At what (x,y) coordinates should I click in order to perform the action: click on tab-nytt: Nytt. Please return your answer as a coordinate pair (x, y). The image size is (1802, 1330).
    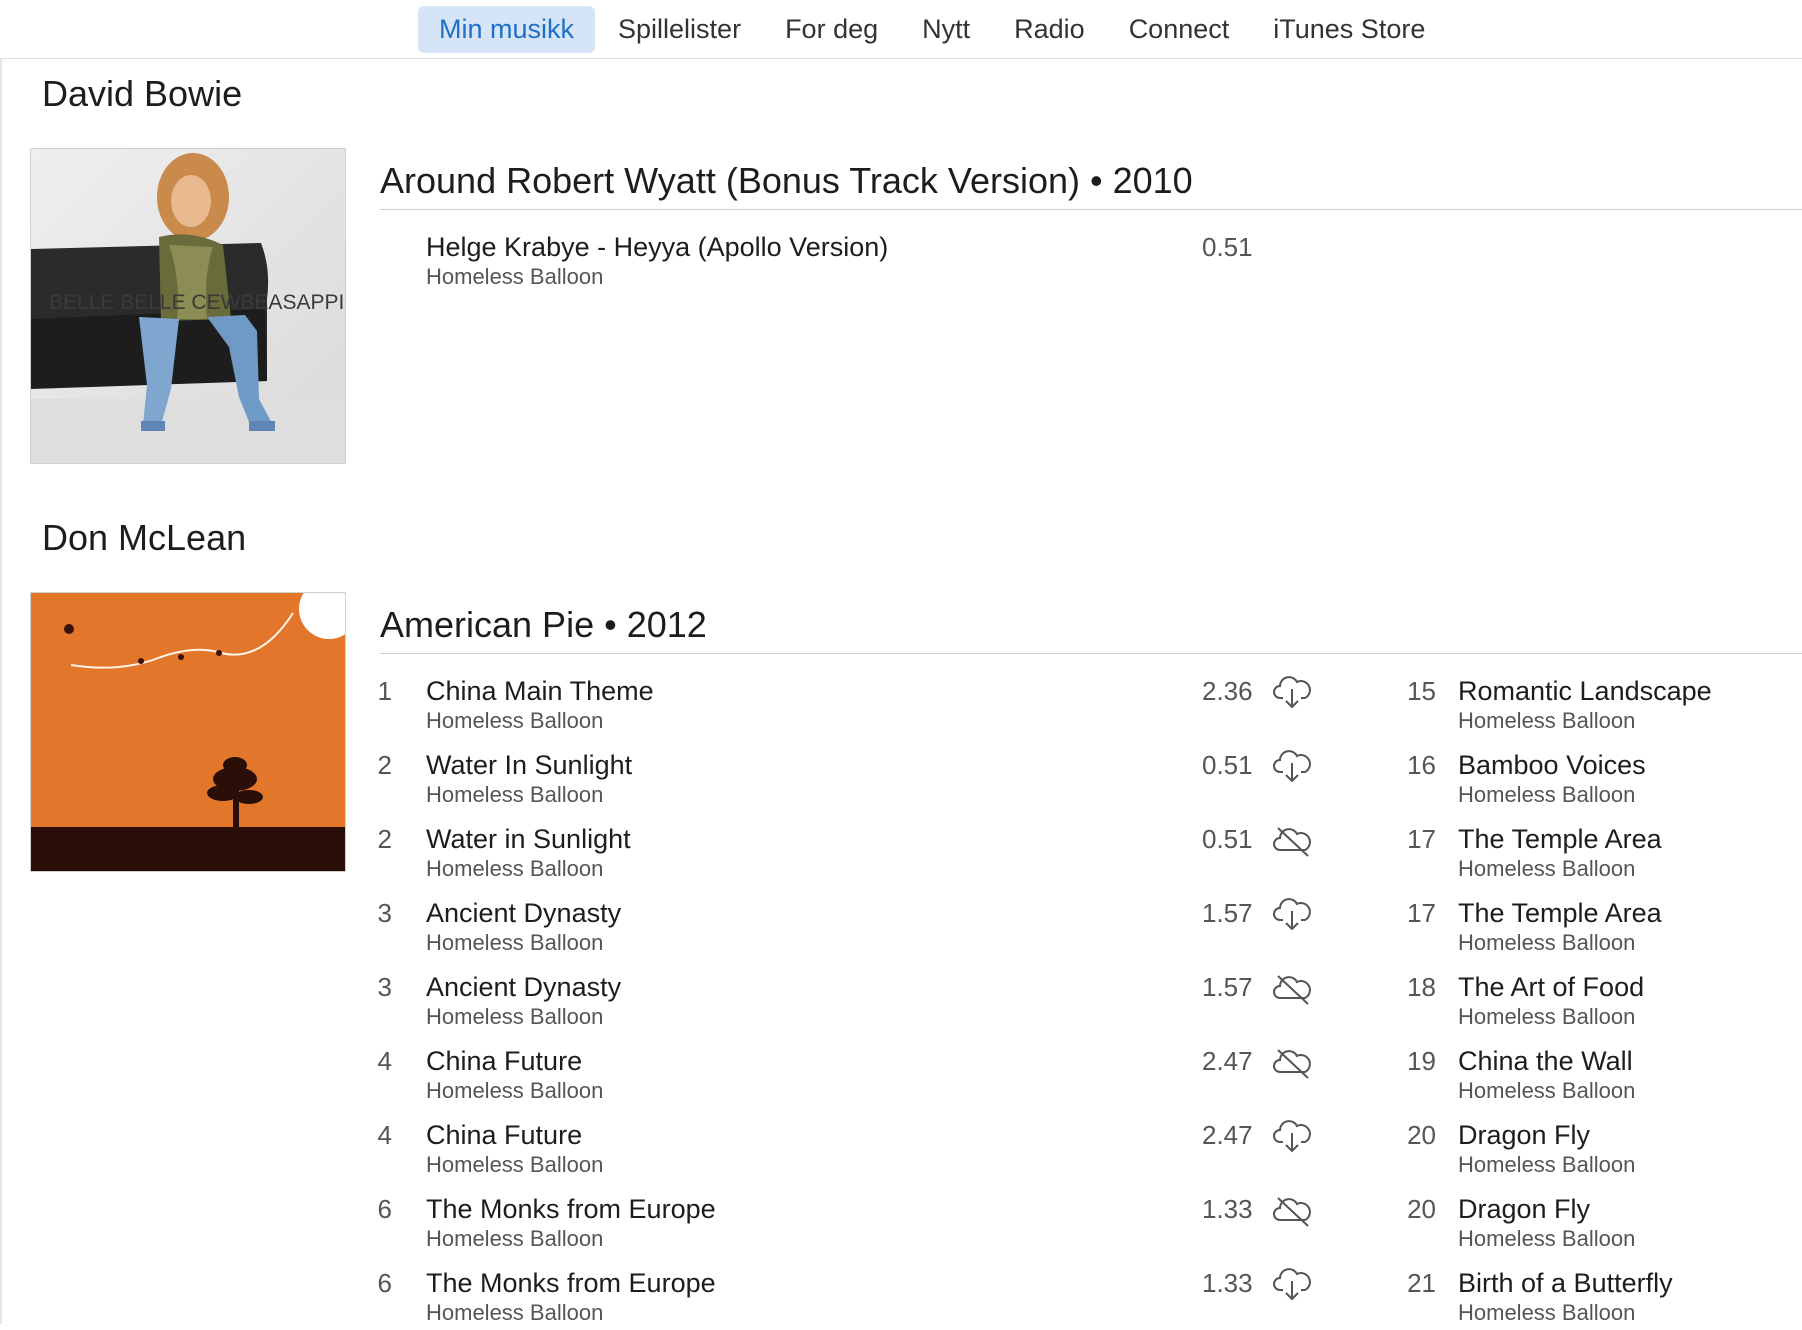
    Looking at the image, I should click on (946, 29).